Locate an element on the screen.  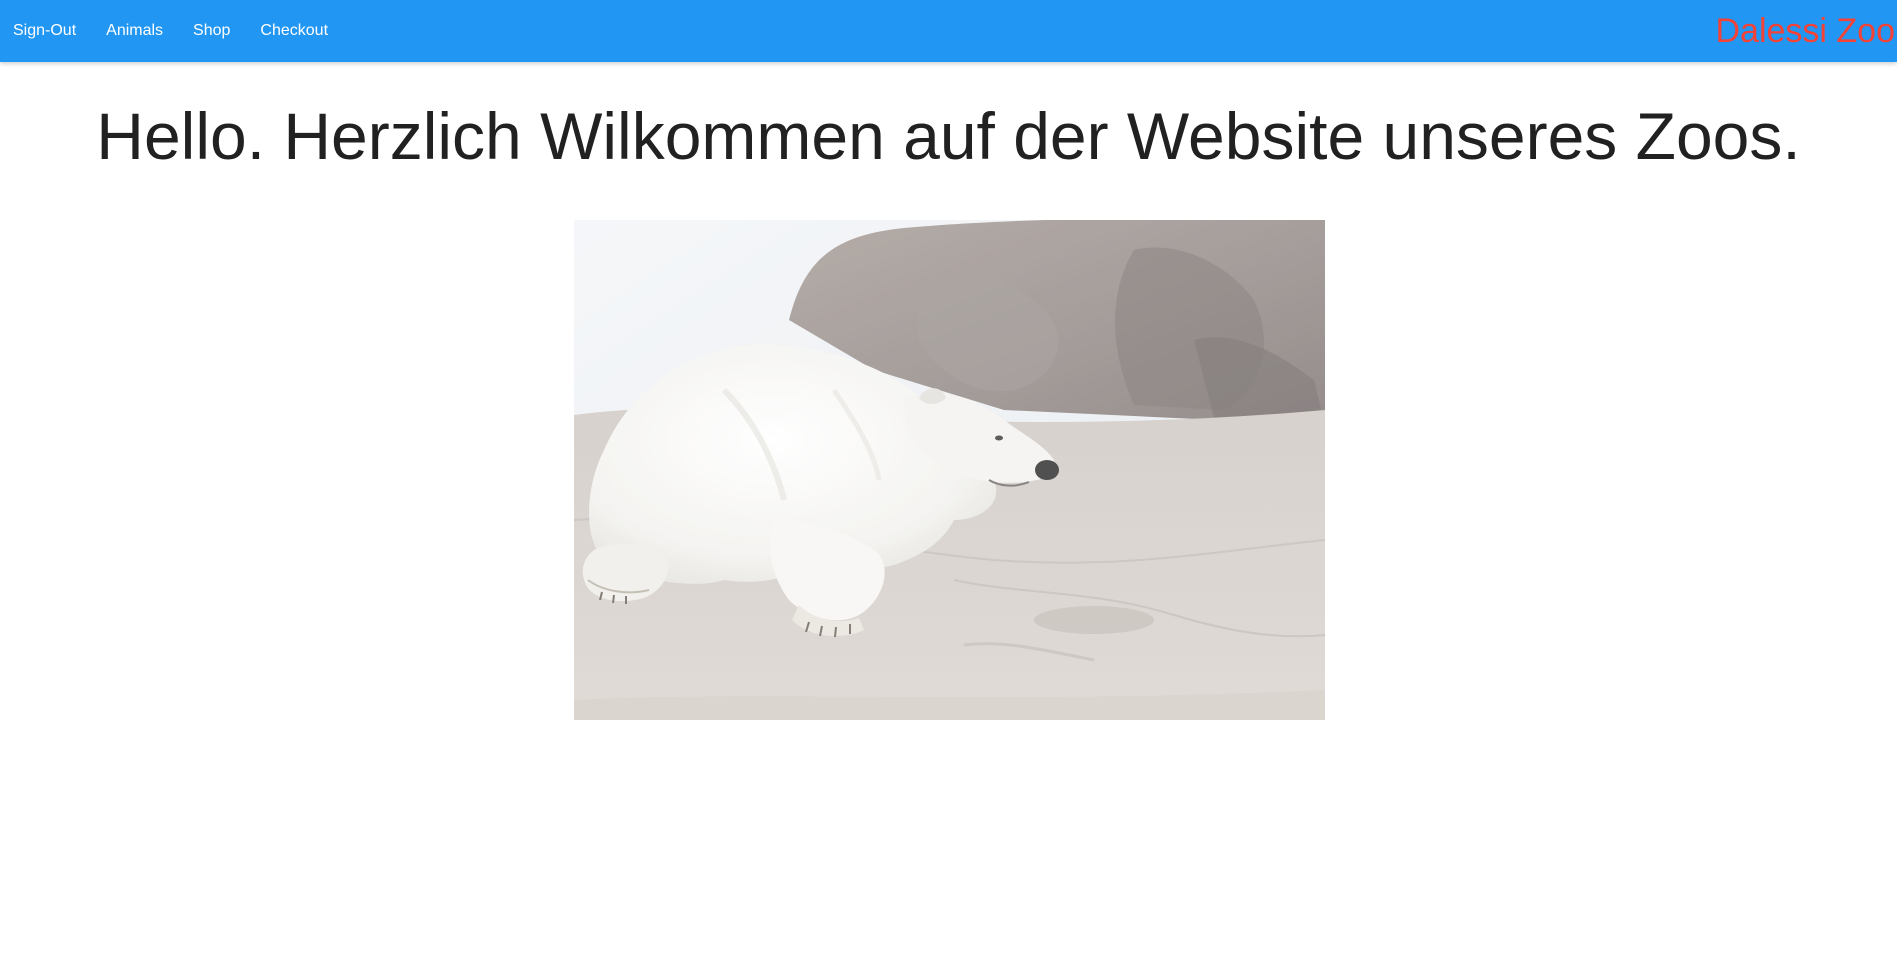
nav-link-shop: Shop is located at coordinates (211, 31).